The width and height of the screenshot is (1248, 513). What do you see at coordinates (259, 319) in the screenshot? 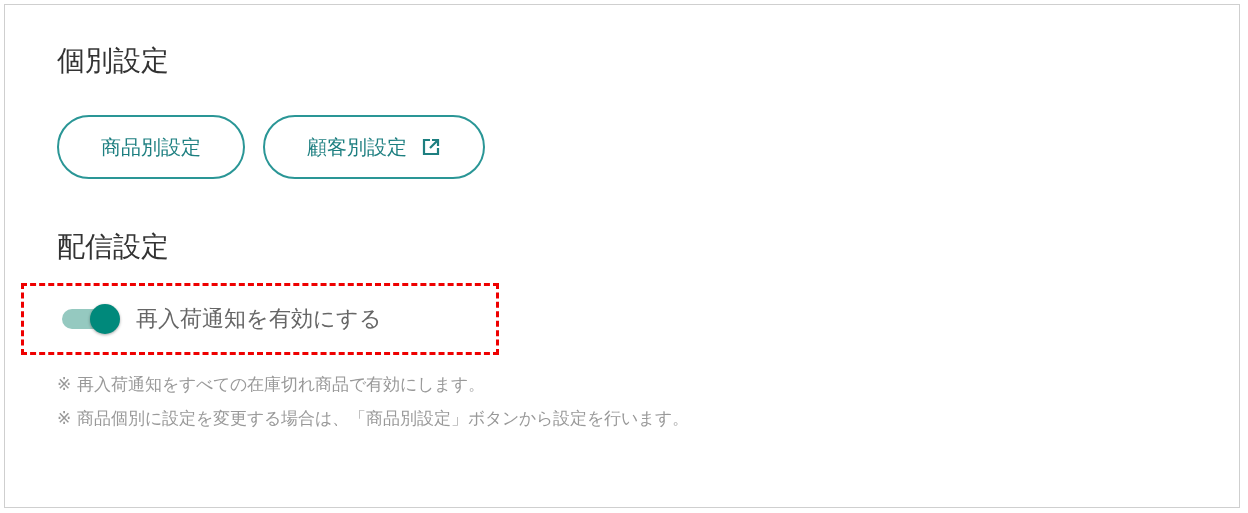
I see `toggle-label: 再入荷通知を有効にする` at bounding box center [259, 319].